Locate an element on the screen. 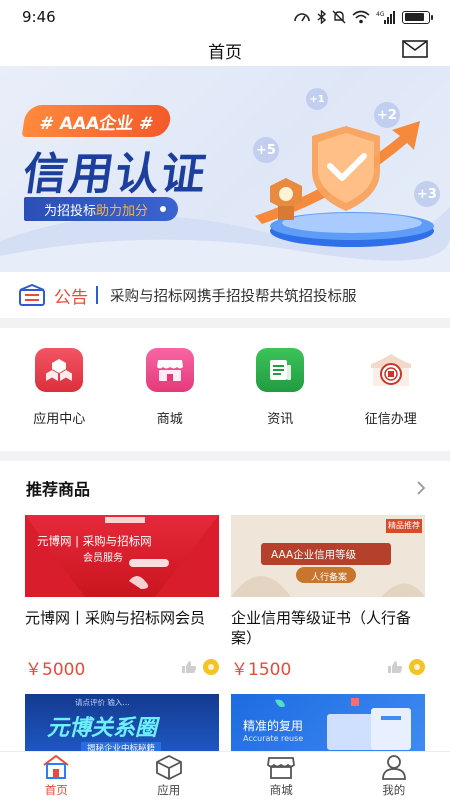 The width and height of the screenshot is (450, 800). shortcut-news: 资讯 is located at coordinates (280, 399).